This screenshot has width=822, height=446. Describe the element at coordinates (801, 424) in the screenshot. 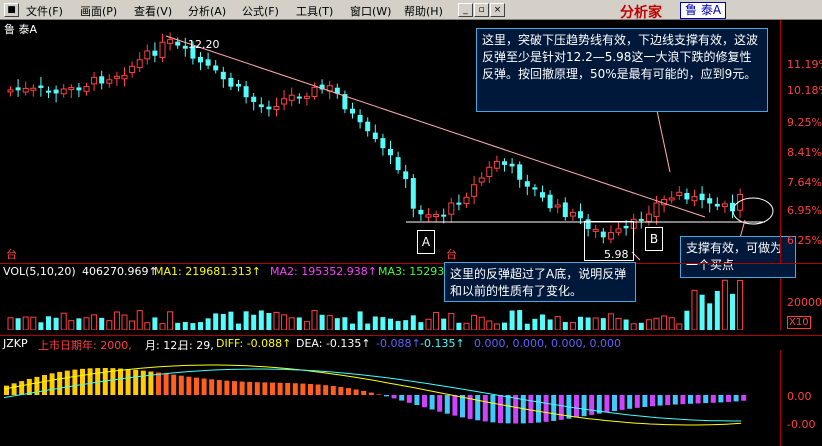

I see `indicator-tick: -0.00` at that location.